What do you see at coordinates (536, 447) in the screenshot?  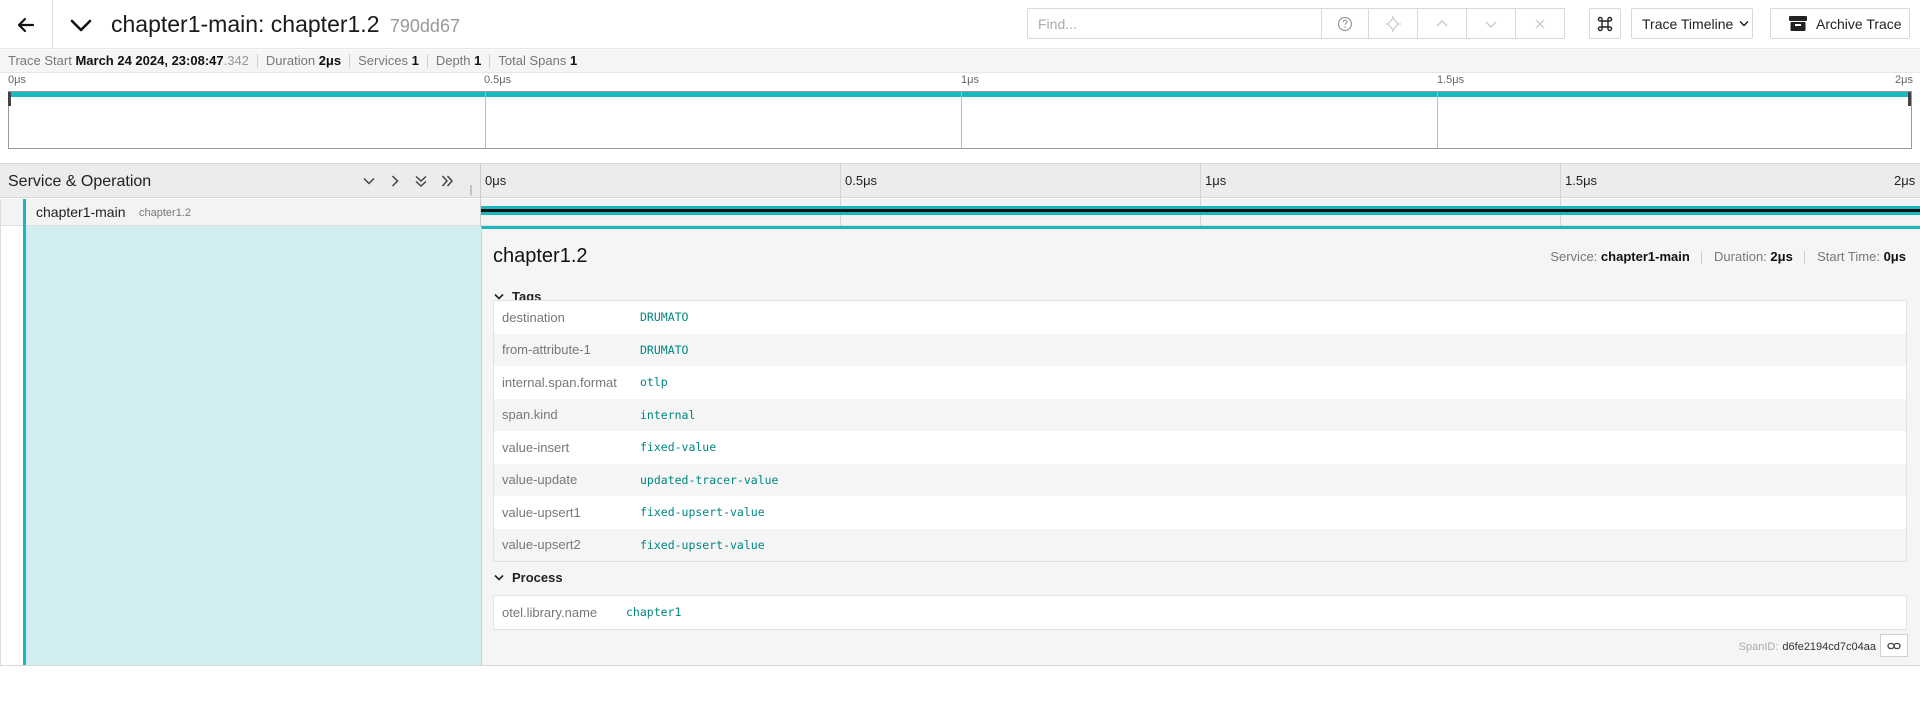 I see `tag-key: value-insert` at bounding box center [536, 447].